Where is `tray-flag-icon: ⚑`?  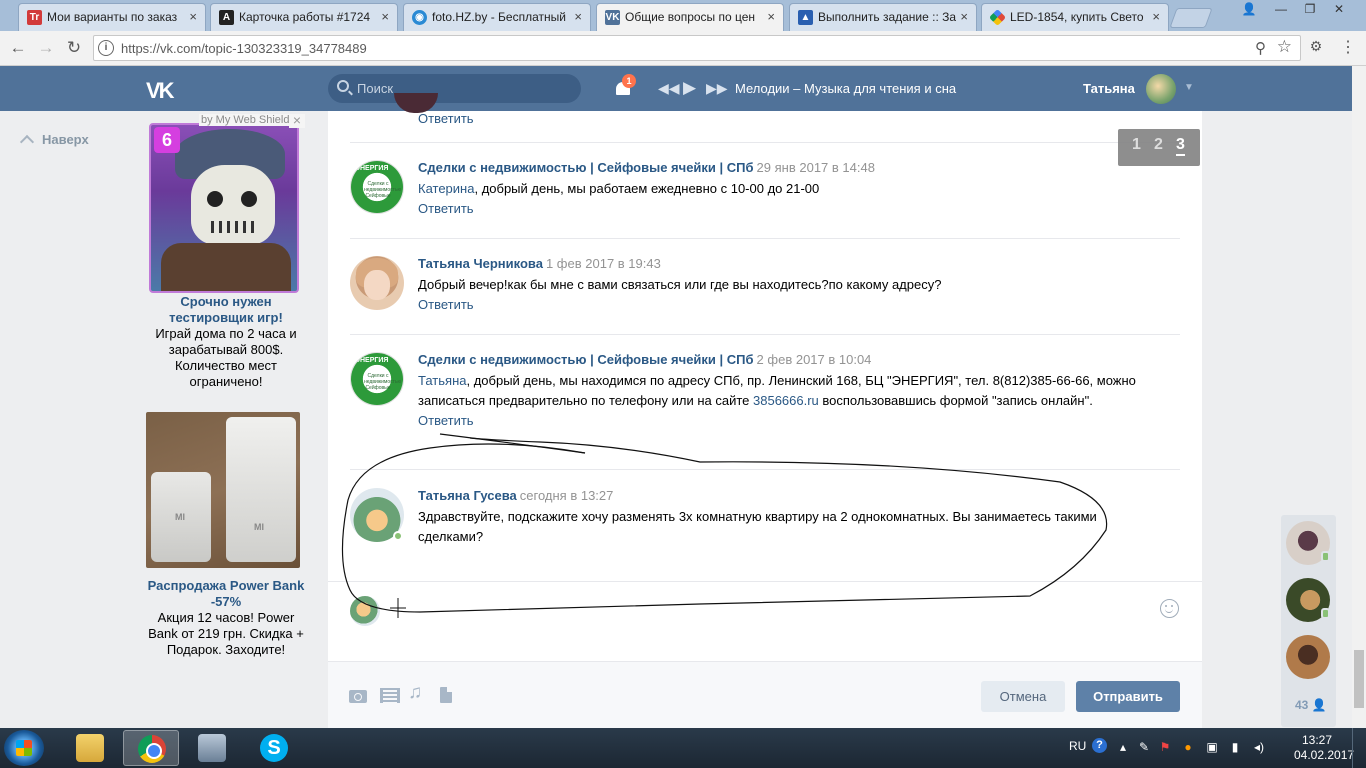 tray-flag-icon: ⚑ is located at coordinates (1165, 747).